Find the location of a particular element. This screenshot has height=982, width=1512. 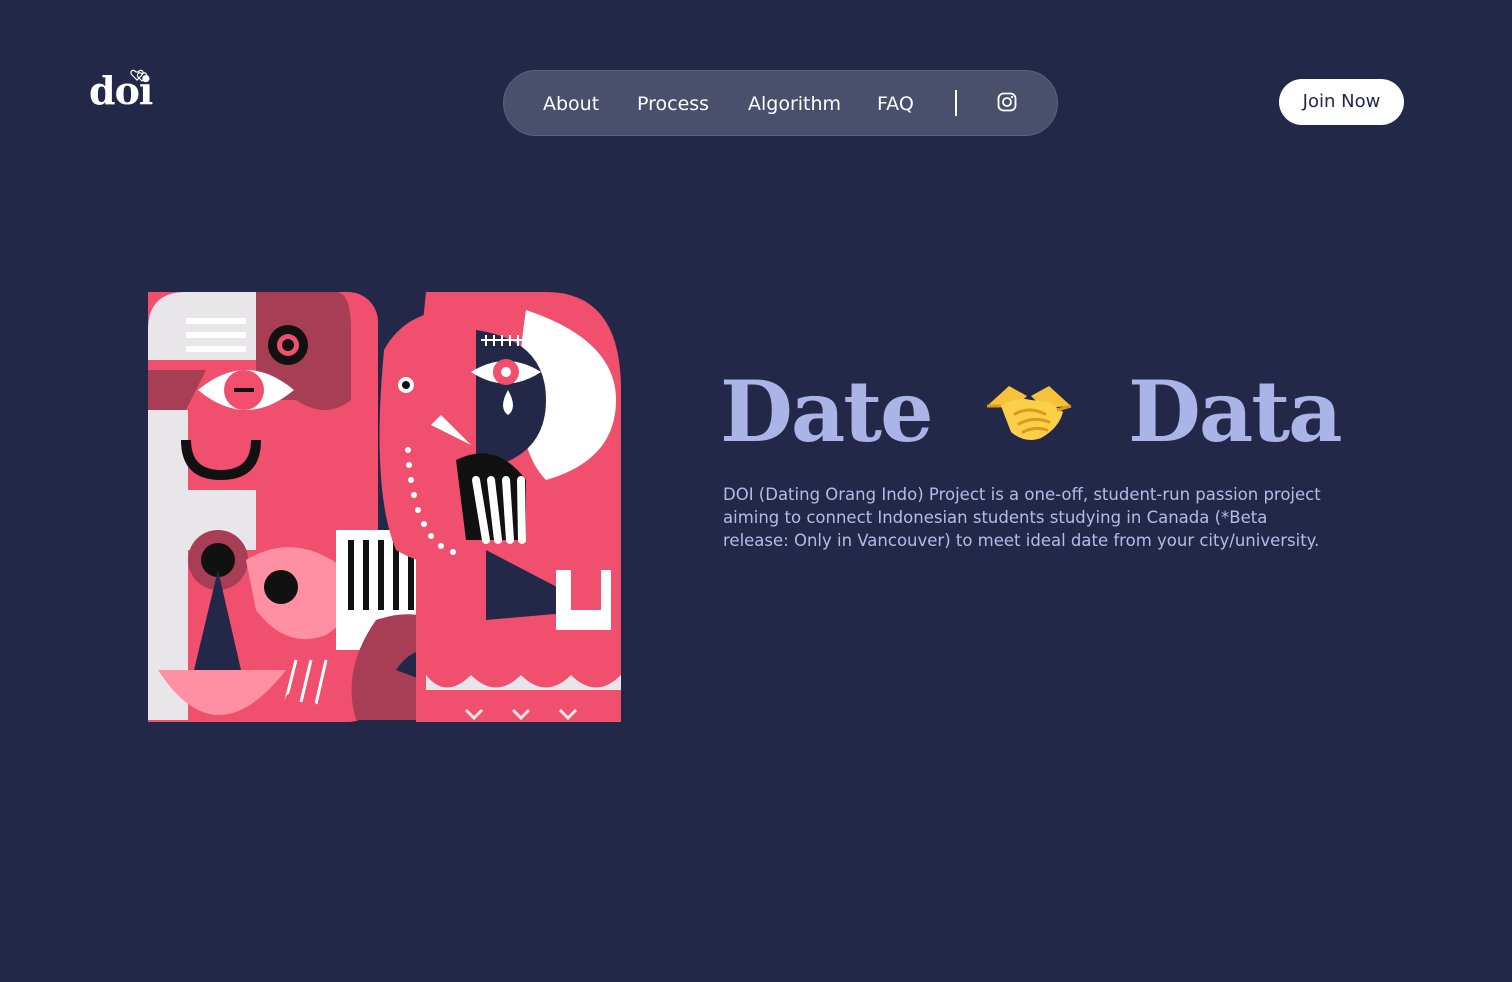

nav-link-process: Process is located at coordinates (673, 104).